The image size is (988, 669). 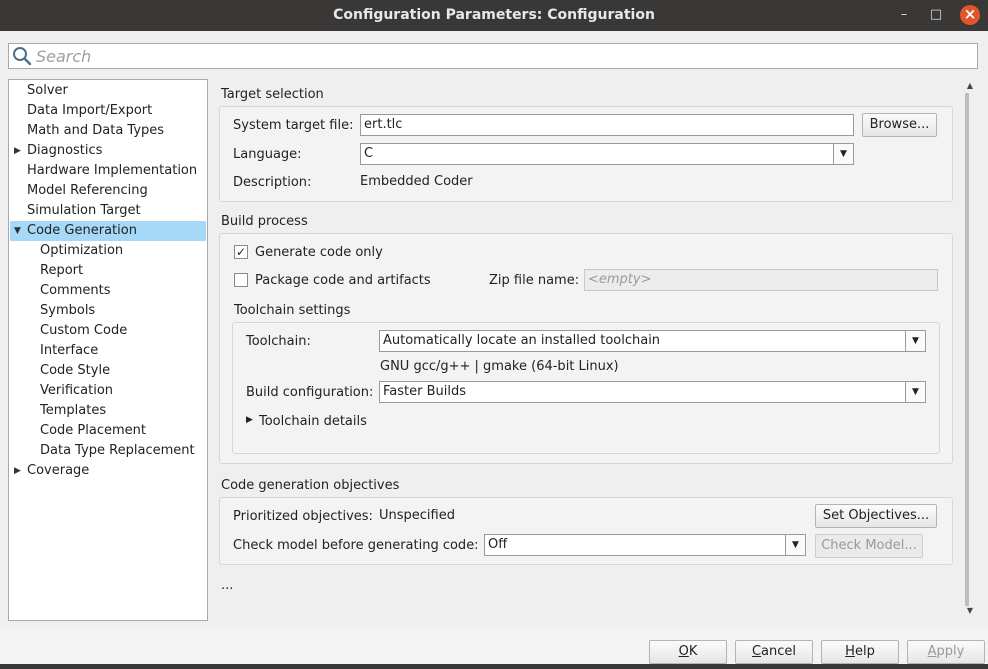 What do you see at coordinates (75, 290) in the screenshot?
I see `tree-item-label: Comments` at bounding box center [75, 290].